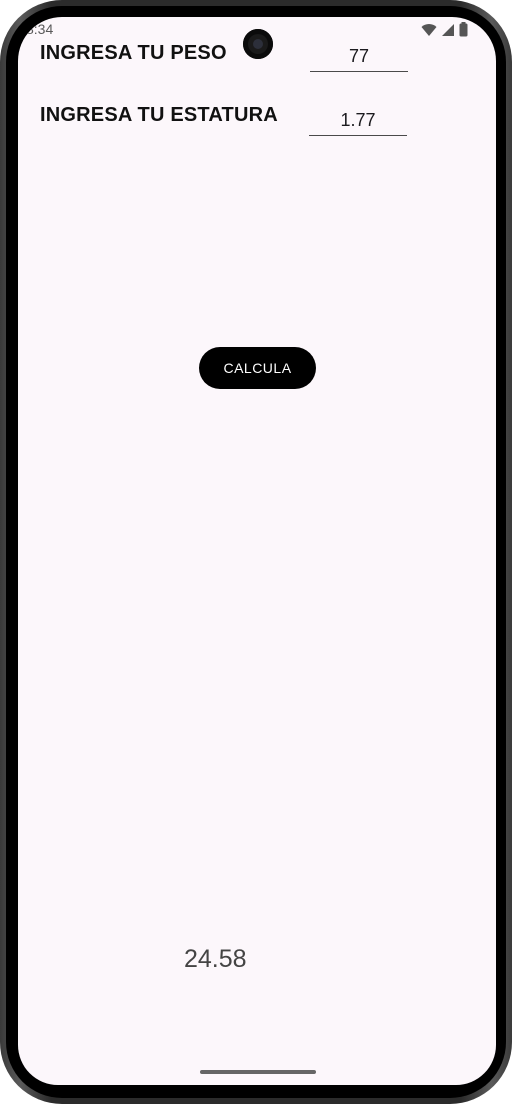 The image size is (514, 1110). Describe the element at coordinates (358, 120) in the screenshot. I see `height-input: 1.77` at that location.